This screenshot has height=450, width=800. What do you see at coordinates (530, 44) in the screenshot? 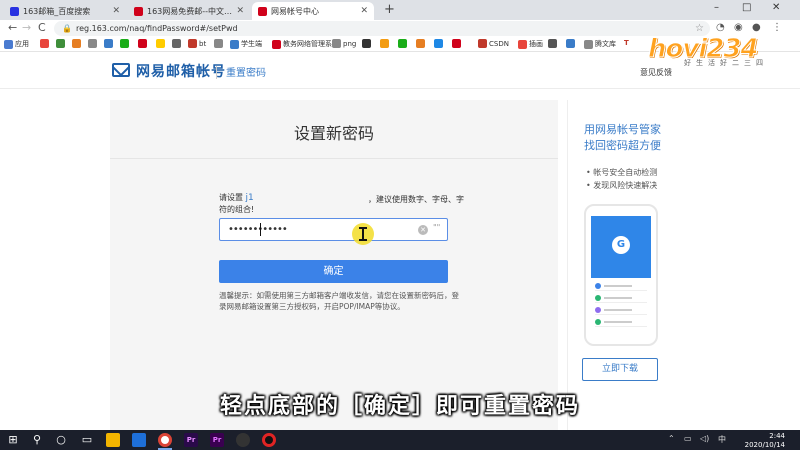
I see `bookmark-illustration: 插画` at bounding box center [530, 44].